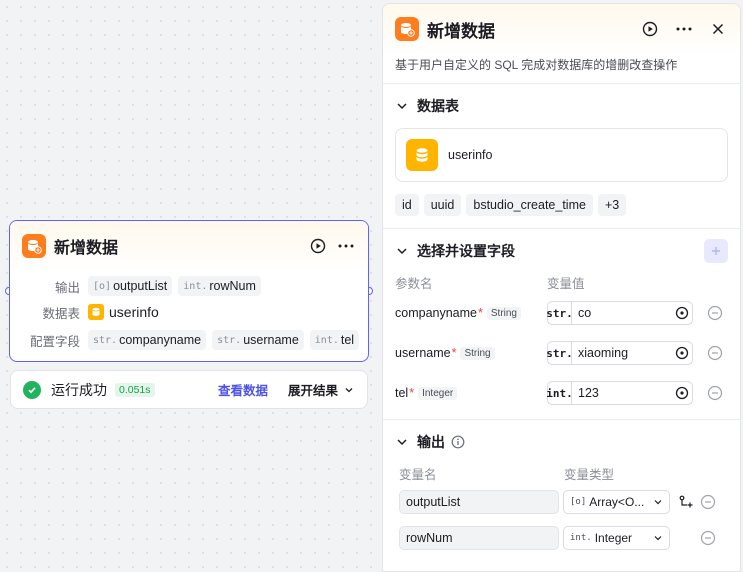 The width and height of the screenshot is (743, 572). Describe the element at coordinates (616, 538) in the screenshot. I see `output-type-select: int. Integer` at that location.